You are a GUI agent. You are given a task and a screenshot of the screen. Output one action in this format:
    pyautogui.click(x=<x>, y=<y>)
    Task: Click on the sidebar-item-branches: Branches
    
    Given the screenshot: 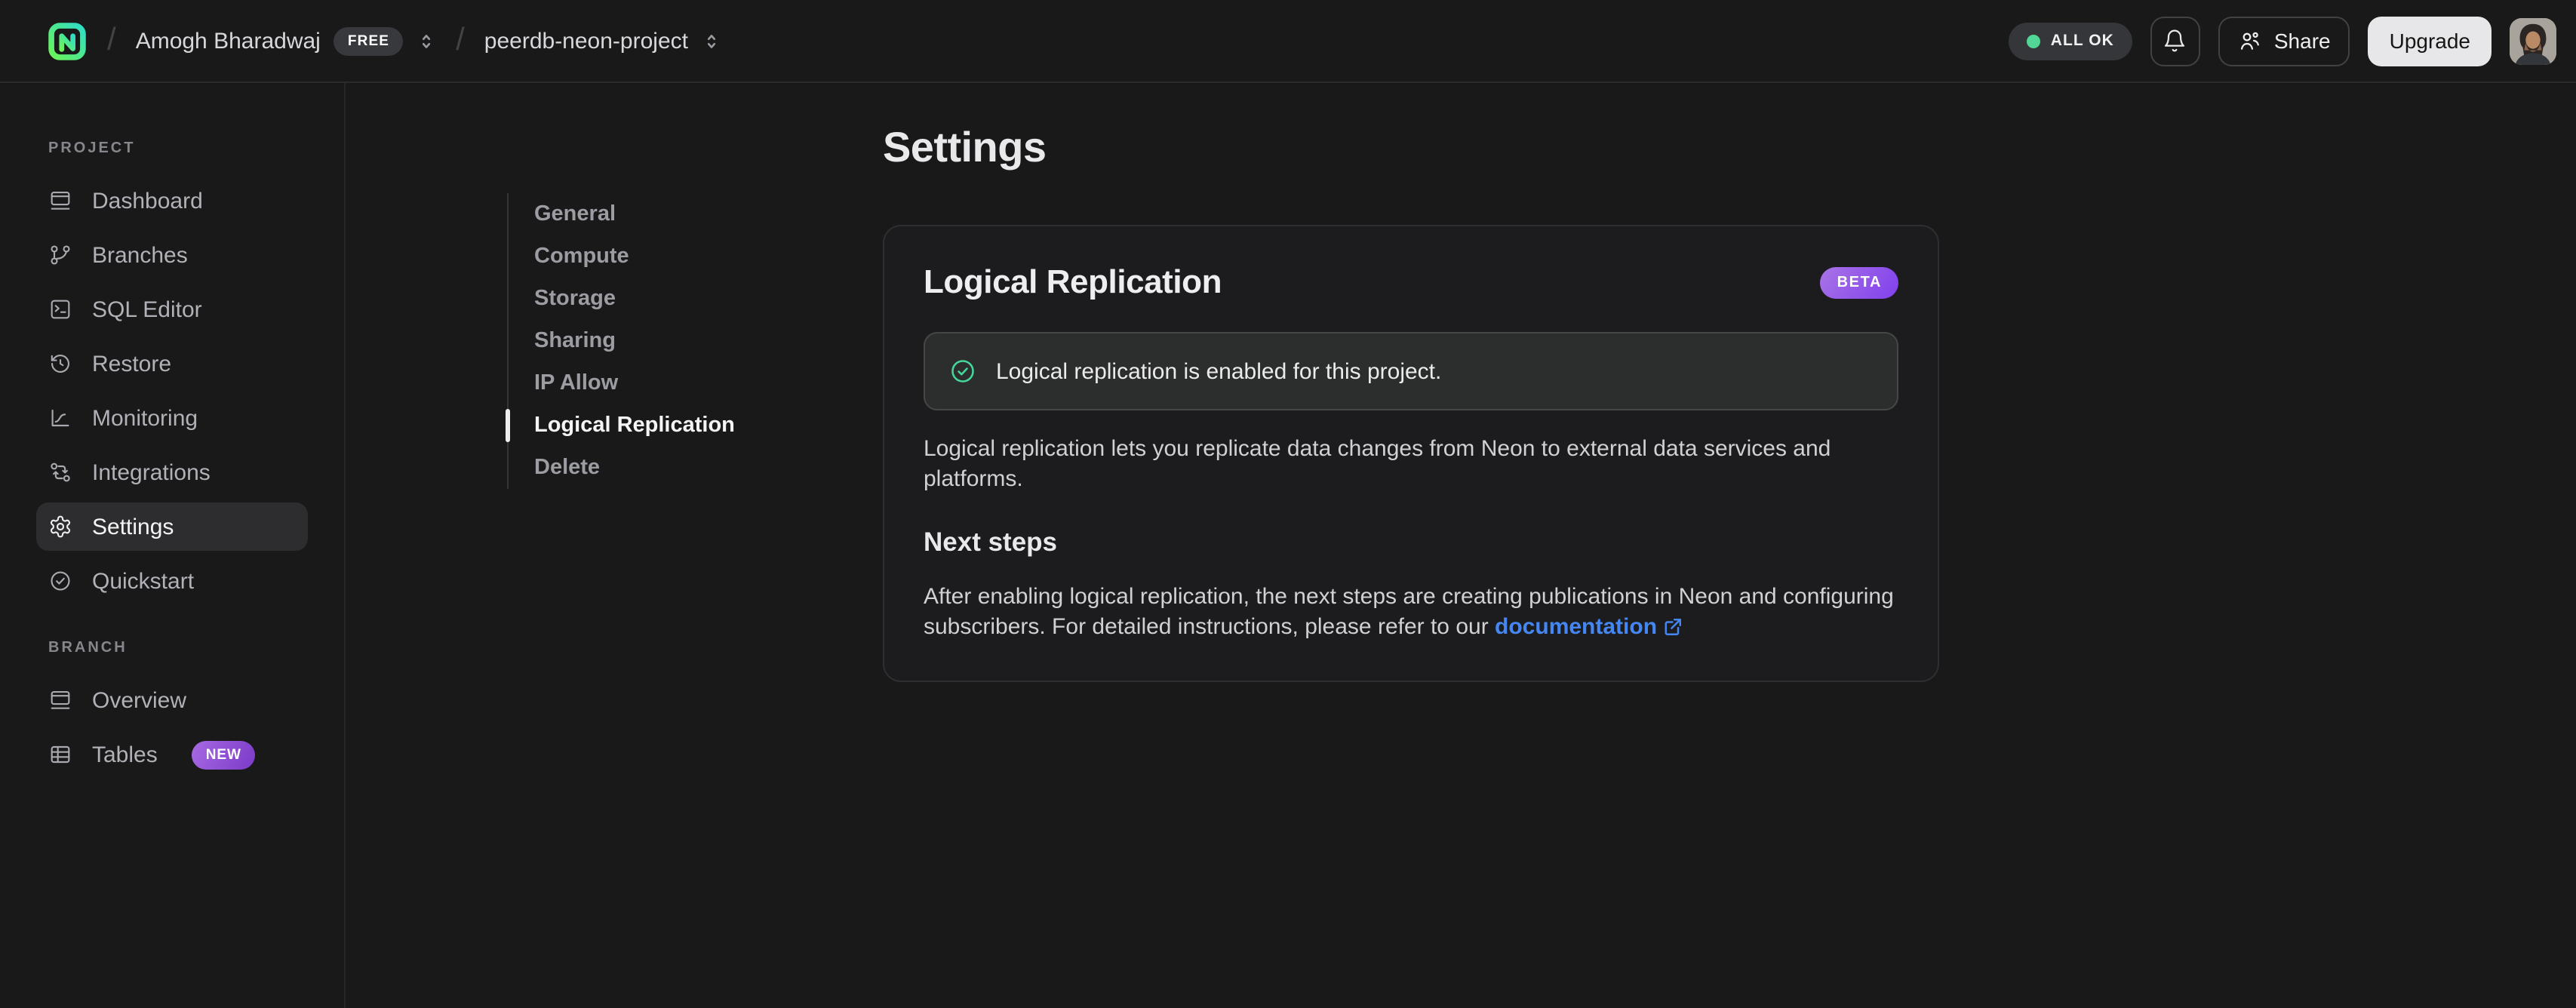 What is the action you would take?
    pyautogui.click(x=172, y=255)
    